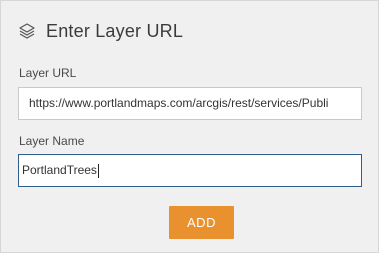 The height and width of the screenshot is (253, 379). I want to click on panel-header: Enter Layer URL, so click(100, 31).